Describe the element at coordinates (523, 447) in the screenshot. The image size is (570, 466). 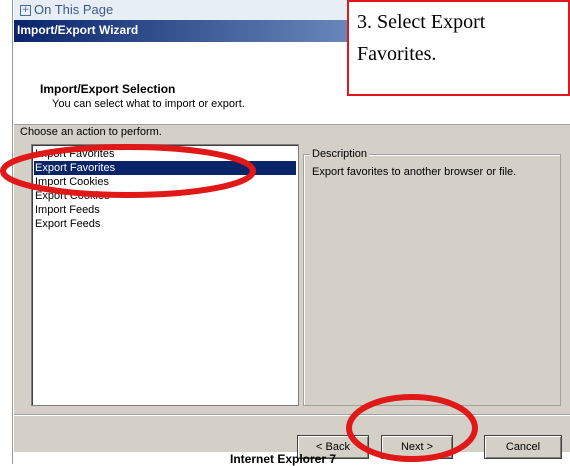
I see `cancel-button: Cancel` at that location.